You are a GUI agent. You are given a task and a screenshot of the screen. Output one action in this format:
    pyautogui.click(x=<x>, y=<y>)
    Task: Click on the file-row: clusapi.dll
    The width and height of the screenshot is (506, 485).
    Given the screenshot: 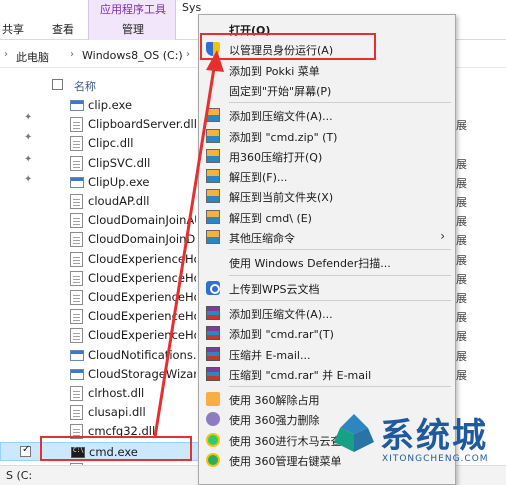 What is the action you would take?
    pyautogui.click(x=100, y=412)
    